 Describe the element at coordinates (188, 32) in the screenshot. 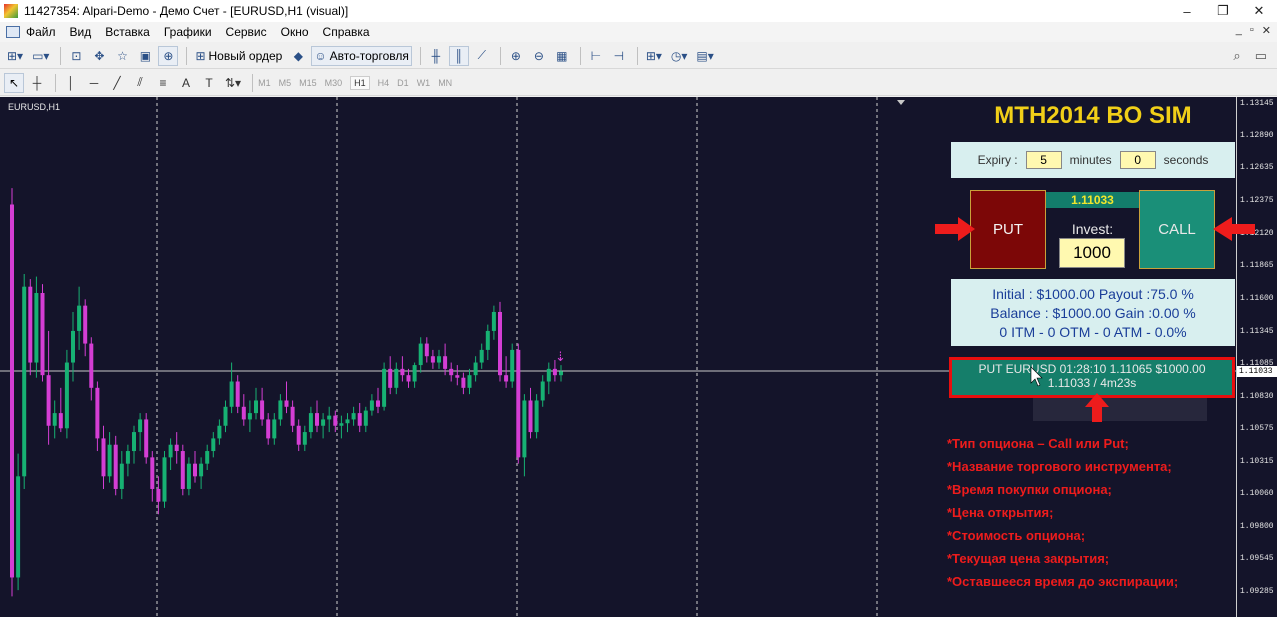

I see `menu-charts: Графики` at that location.